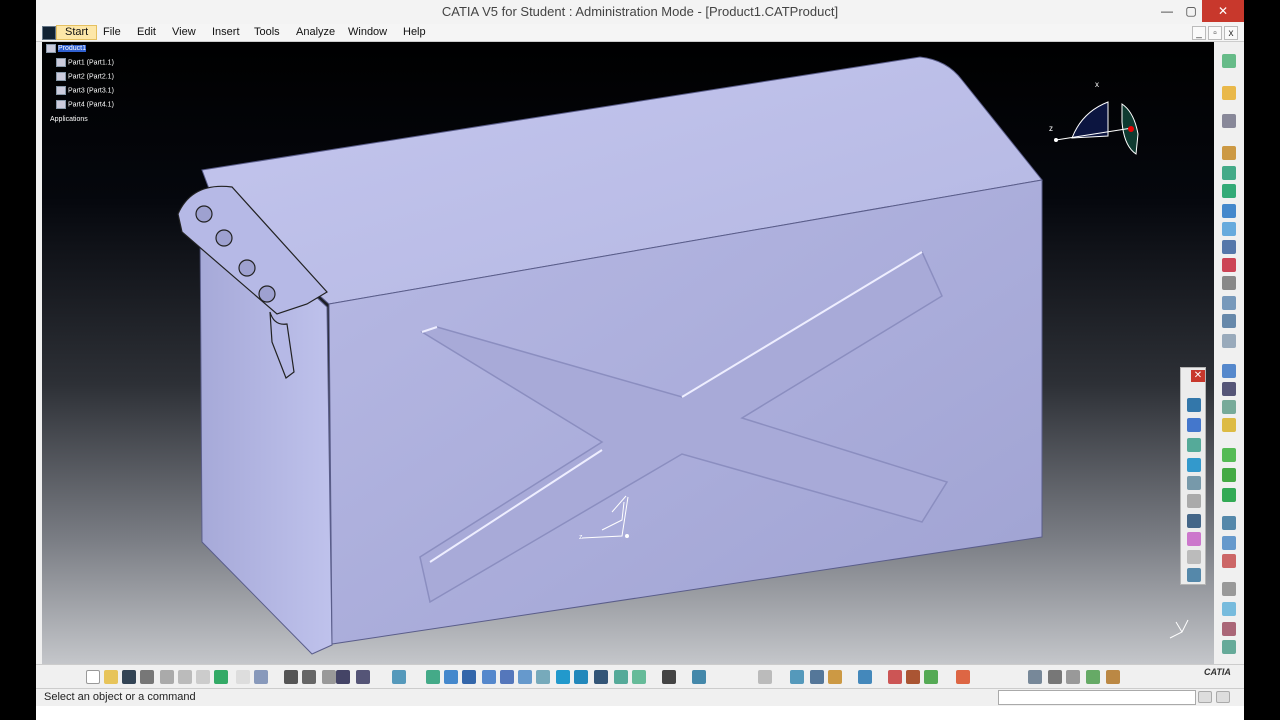 The image size is (1280, 720). I want to click on stop-manipulate-icon, so click(1229, 425).